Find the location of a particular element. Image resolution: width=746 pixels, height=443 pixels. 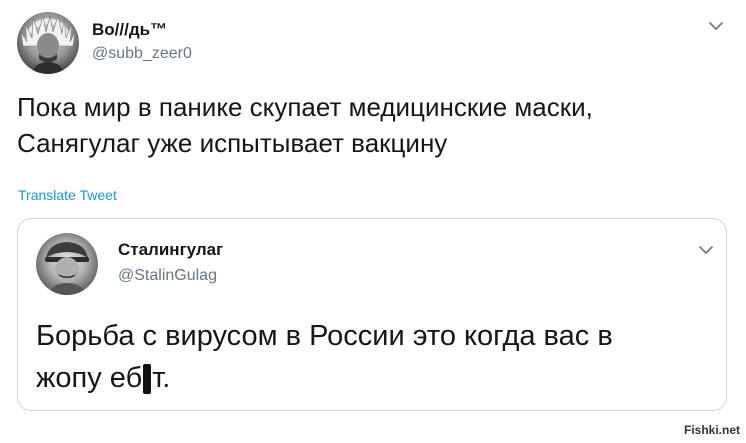

quoted-author-handle: @StalinGulag is located at coordinates (167, 276).